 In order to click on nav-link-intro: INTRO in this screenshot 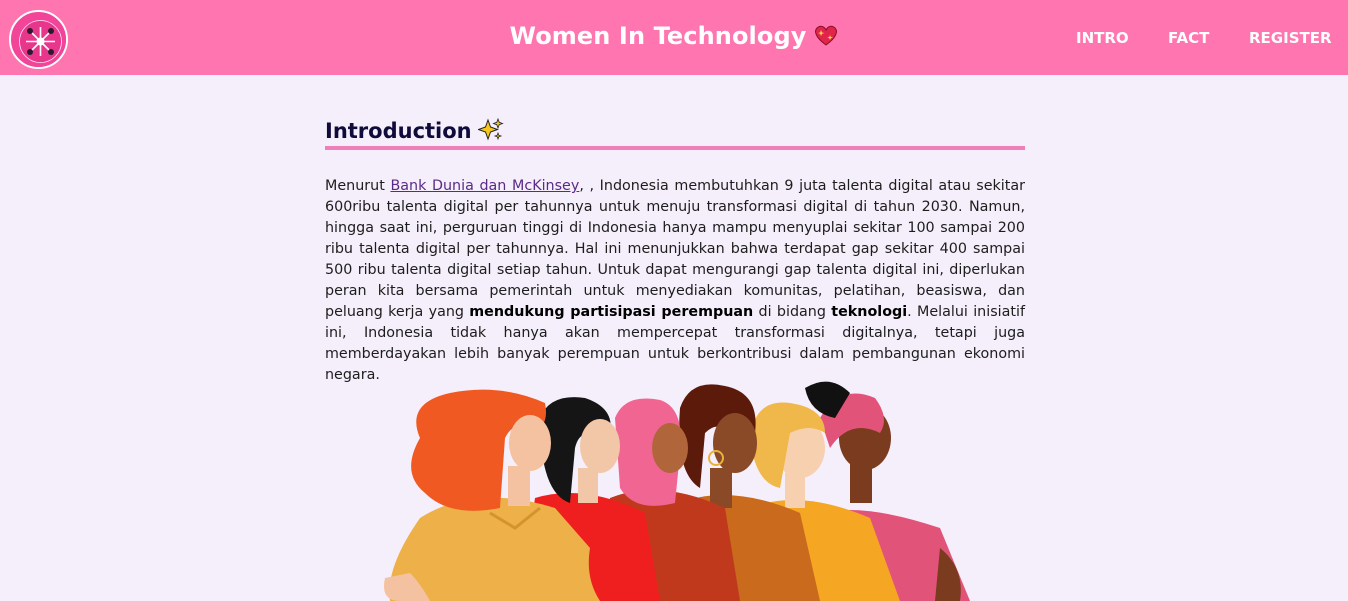, I will do `click(1102, 38)`.